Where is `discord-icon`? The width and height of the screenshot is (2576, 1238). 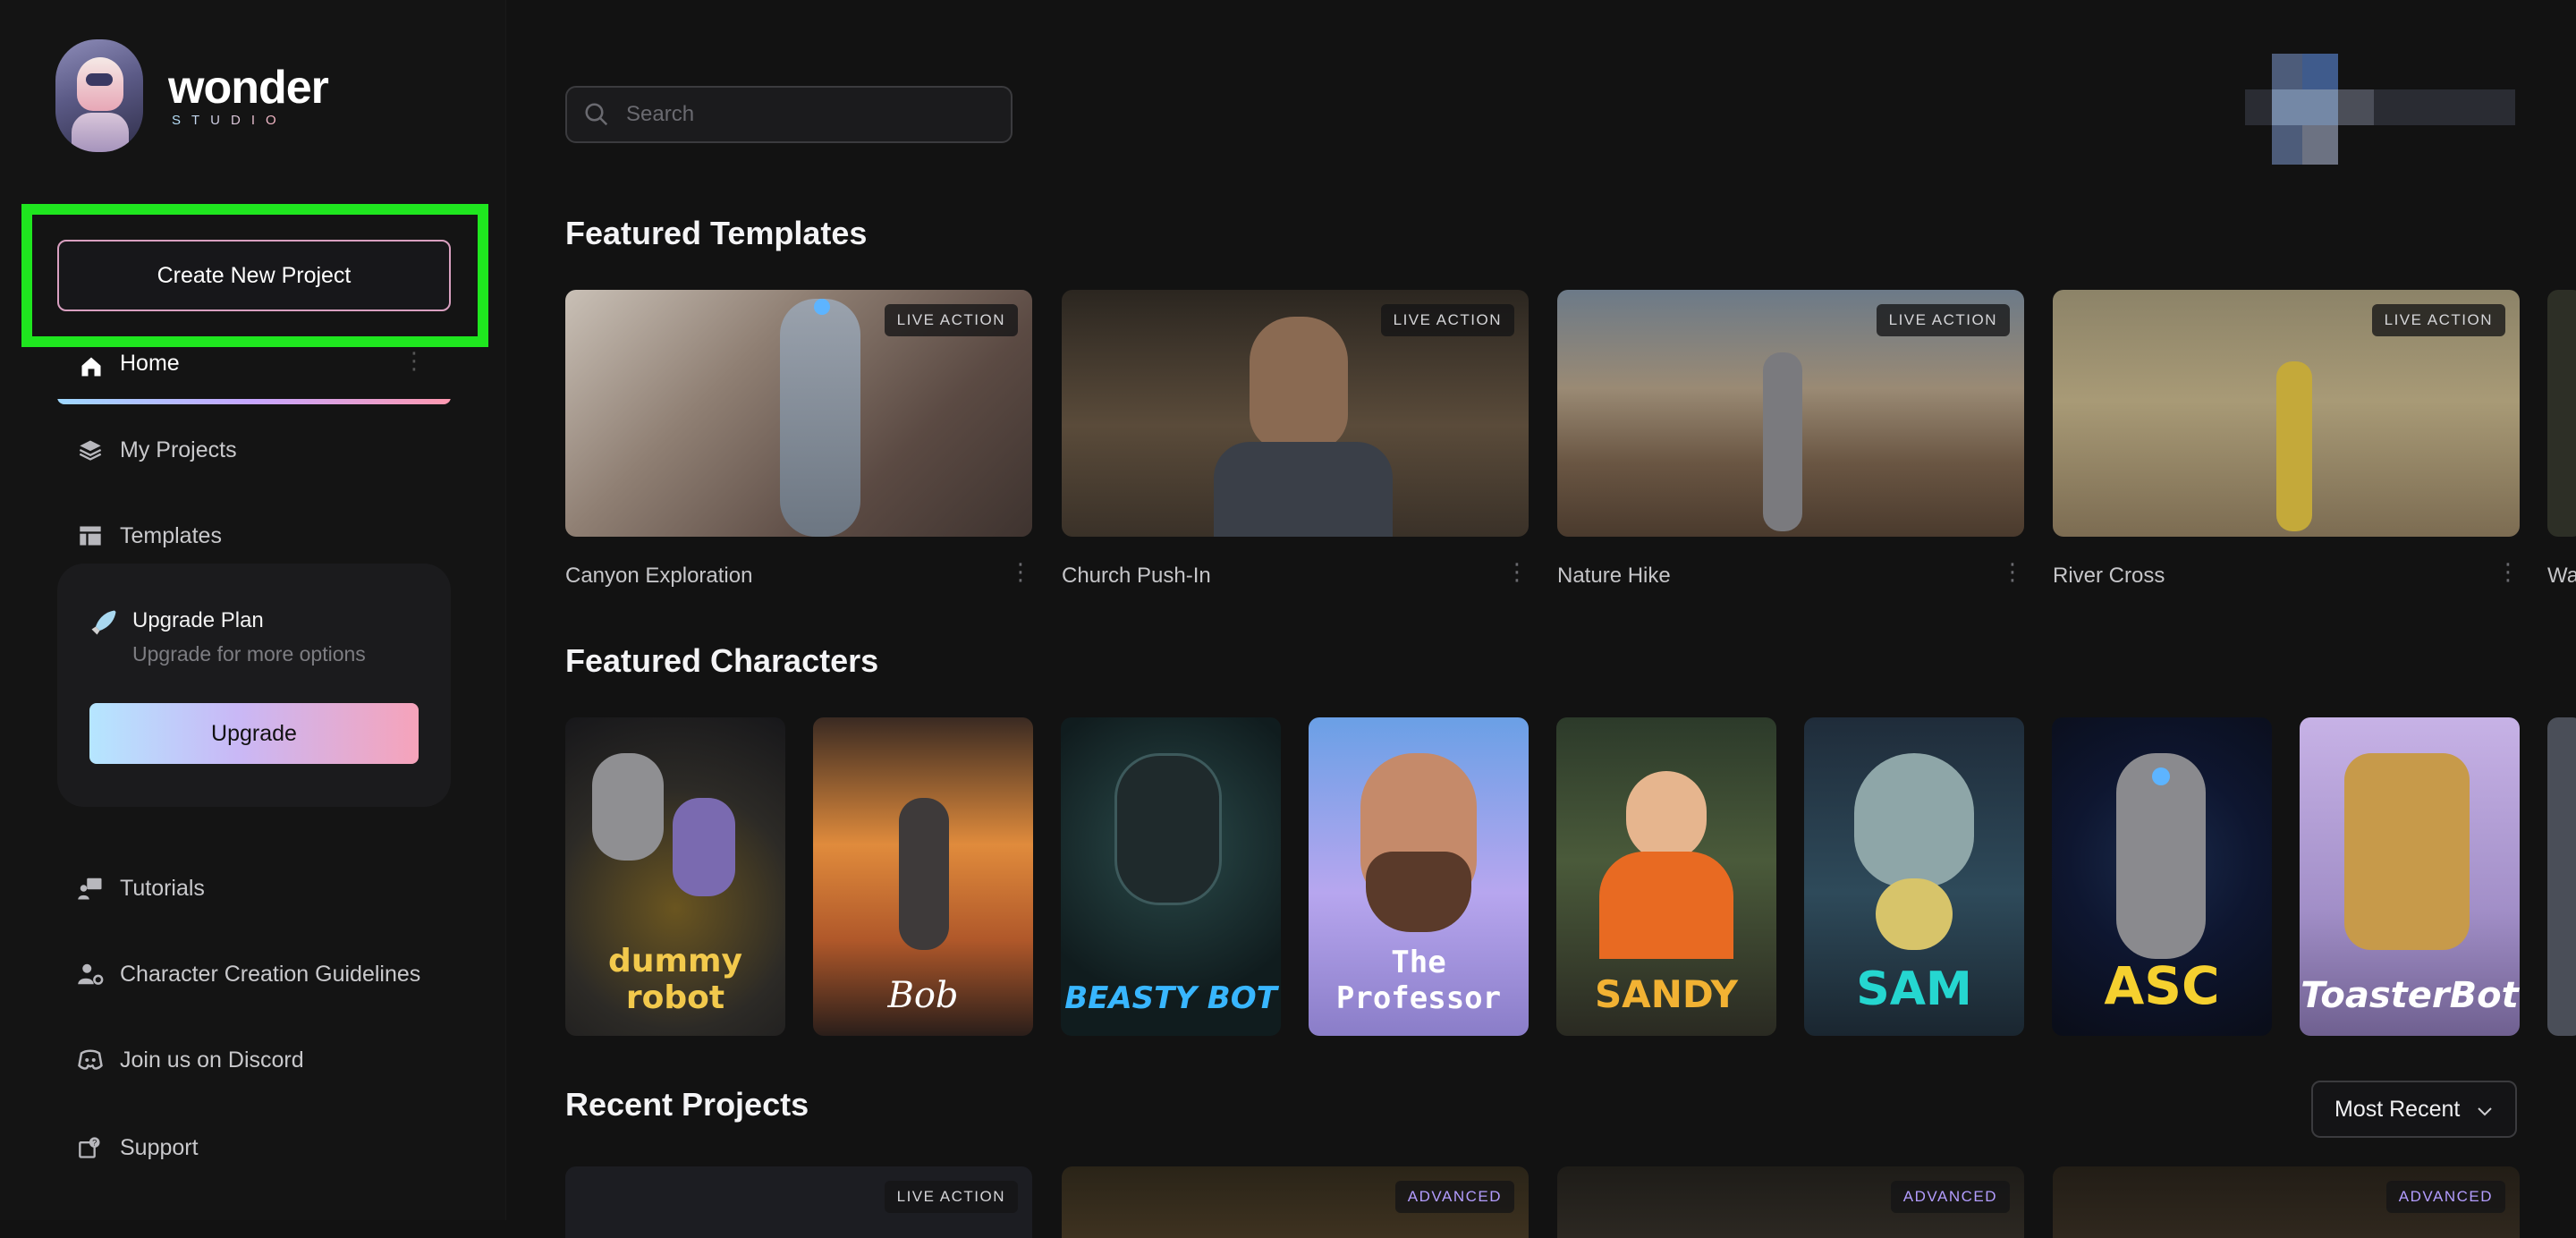
discord-icon is located at coordinates (90, 1060).